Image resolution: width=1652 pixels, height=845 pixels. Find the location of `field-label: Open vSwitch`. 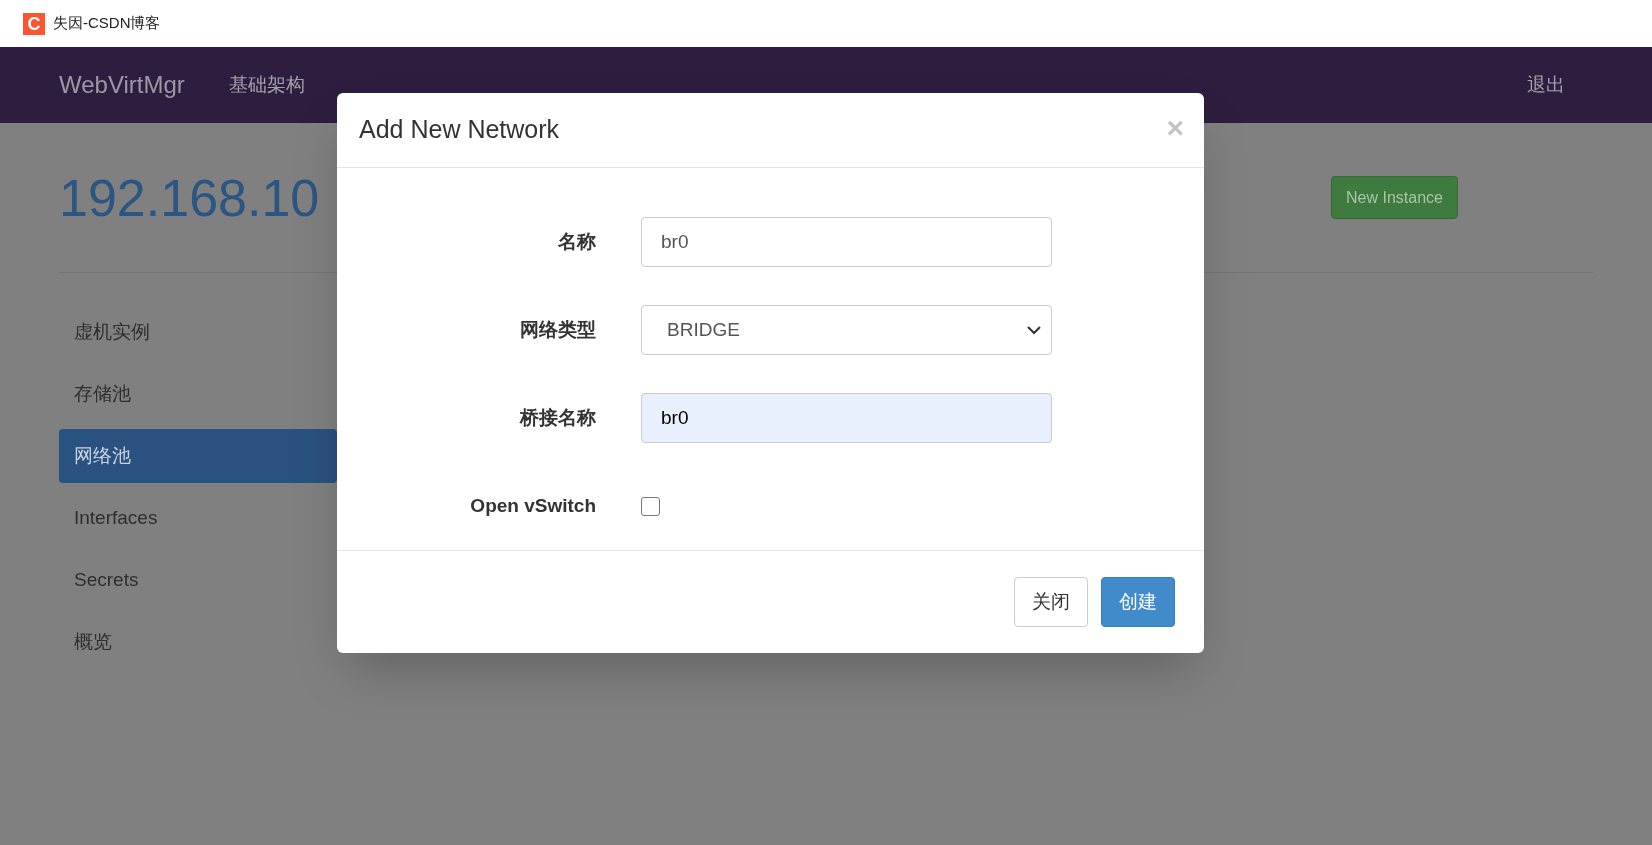

field-label: Open vSwitch is located at coordinates (532, 505).